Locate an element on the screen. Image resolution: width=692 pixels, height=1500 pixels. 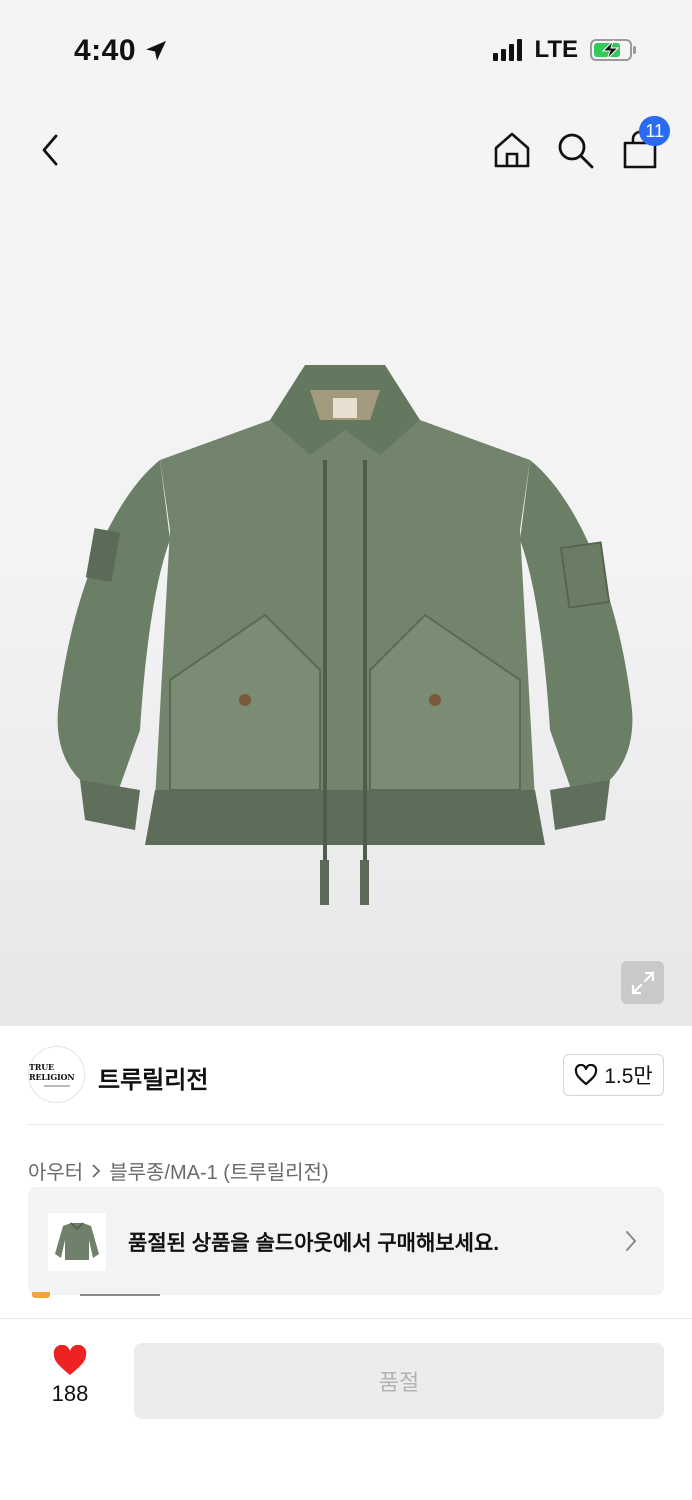
soldout-marketplace-banner: 품절된 상품을 솔드아웃에서 구매해보세요. is located at coordinates (346, 1241).